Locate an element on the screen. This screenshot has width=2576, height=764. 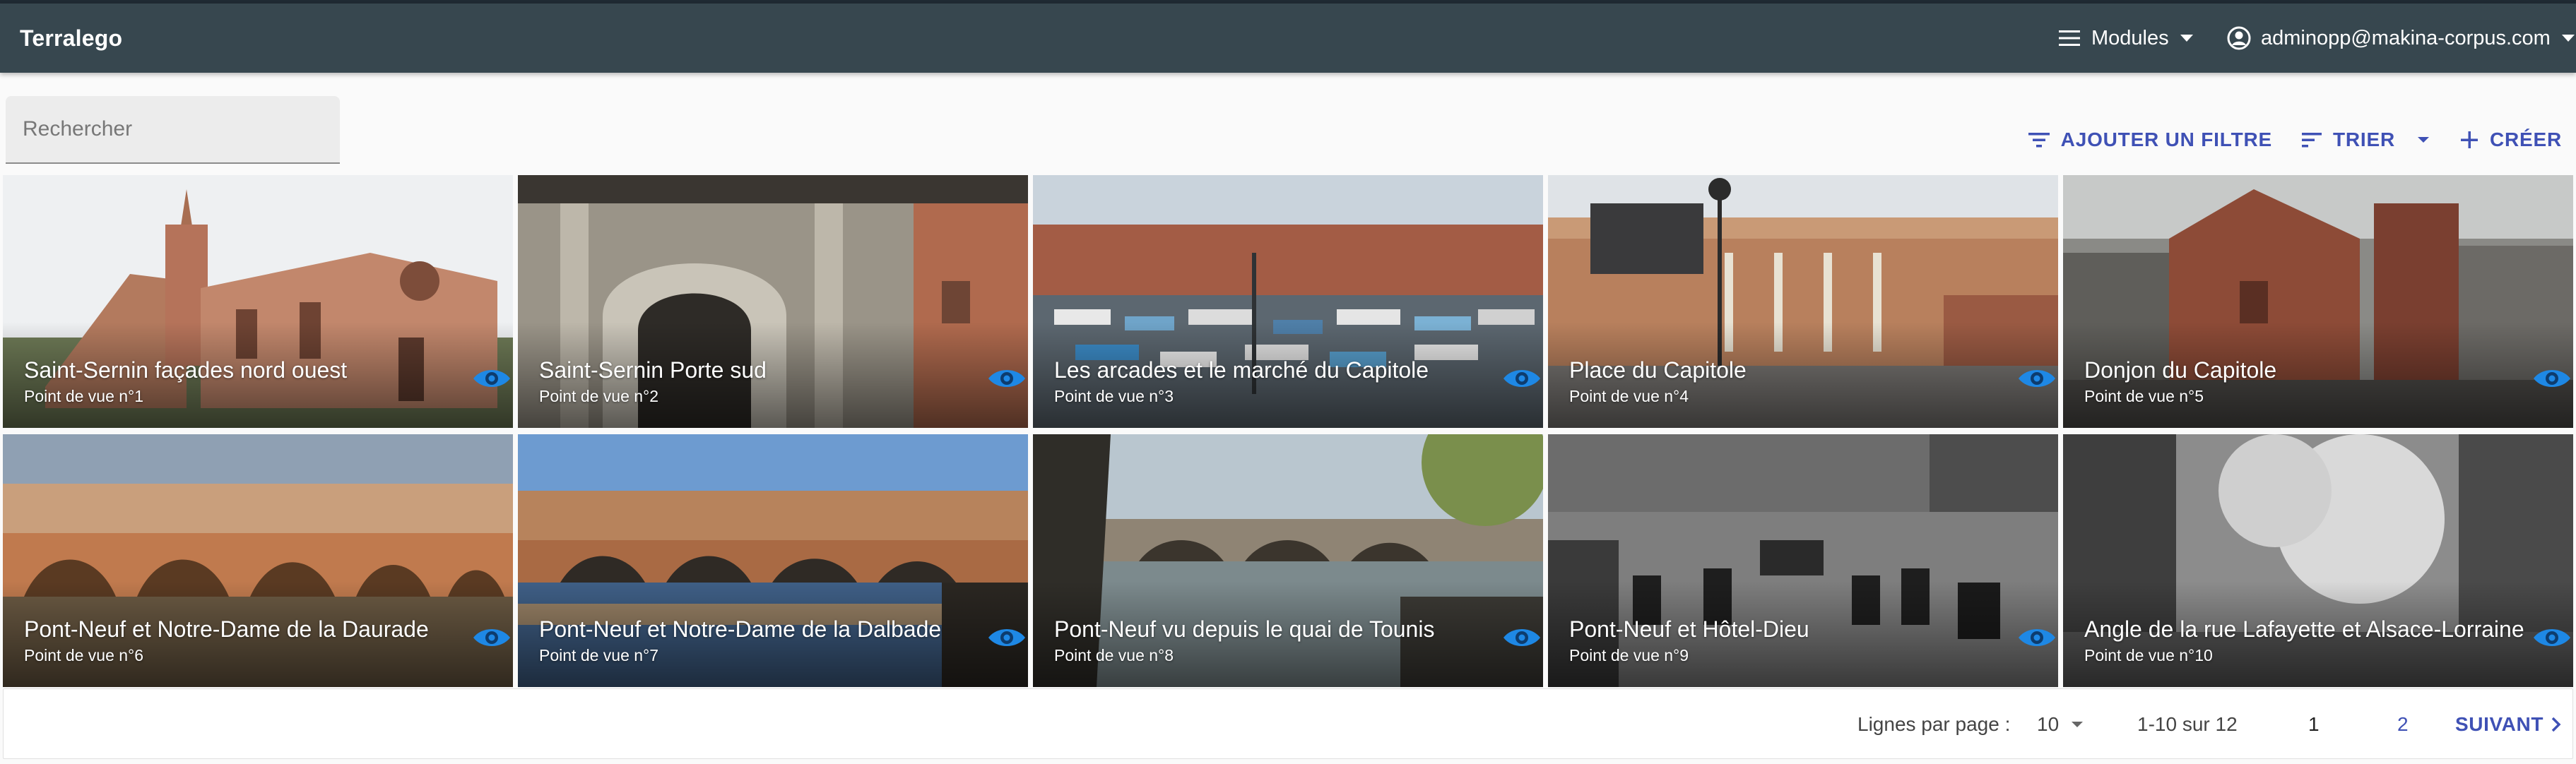
search-field is located at coordinates (173, 130).